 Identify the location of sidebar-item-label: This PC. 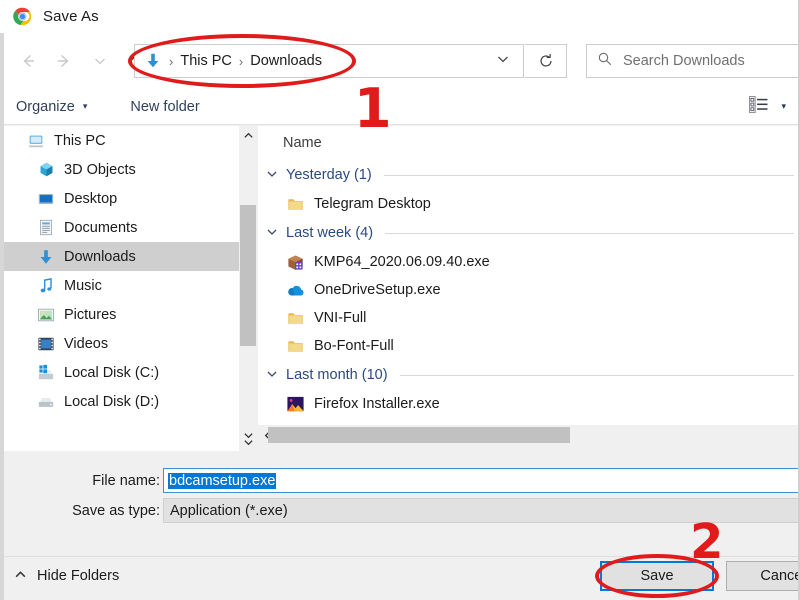
(80, 140).